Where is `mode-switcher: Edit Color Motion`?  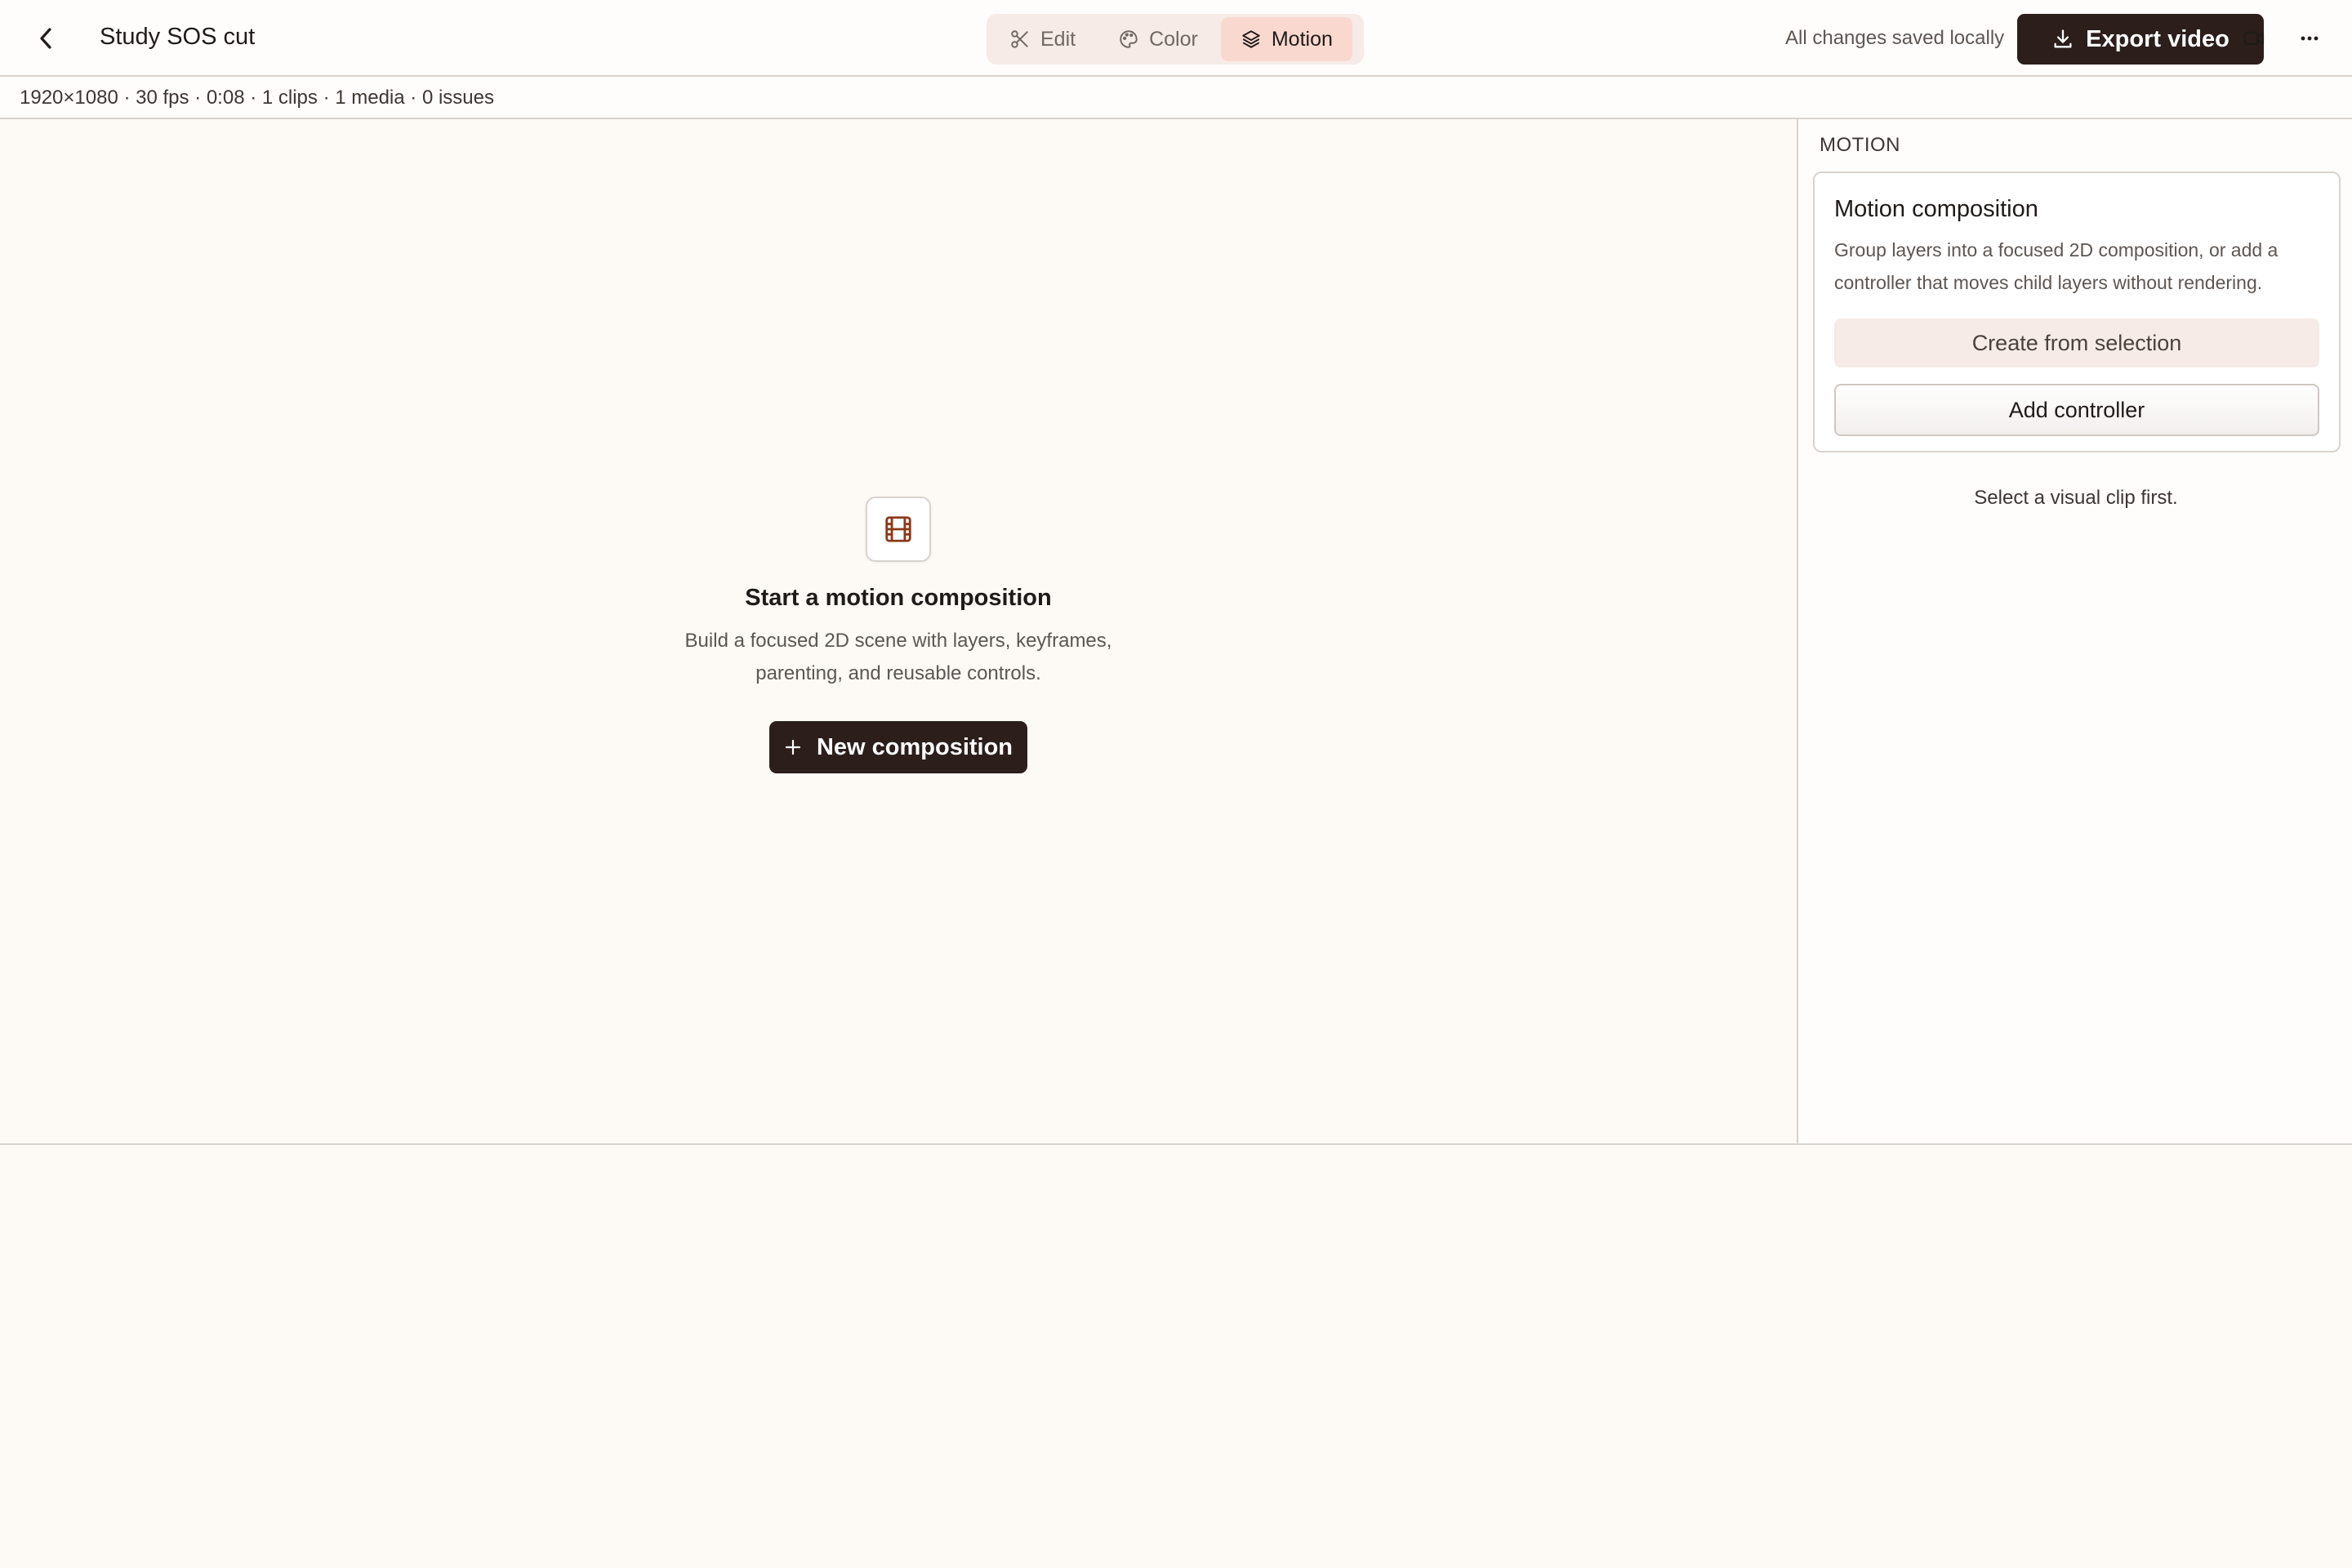
mode-switcher: Edit Color Motion is located at coordinates (1175, 39).